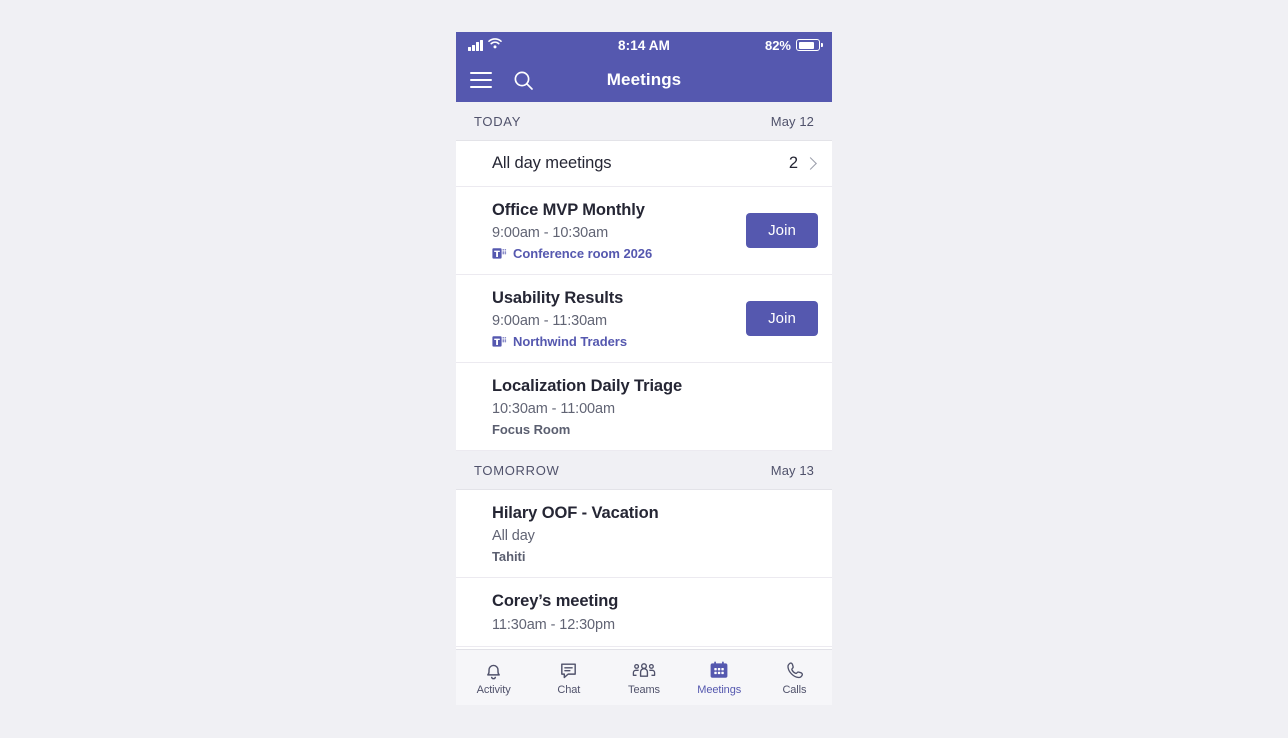 The width and height of the screenshot is (1288, 738). What do you see at coordinates (777, 45) in the screenshot?
I see `battery-percent-label: 82%` at bounding box center [777, 45].